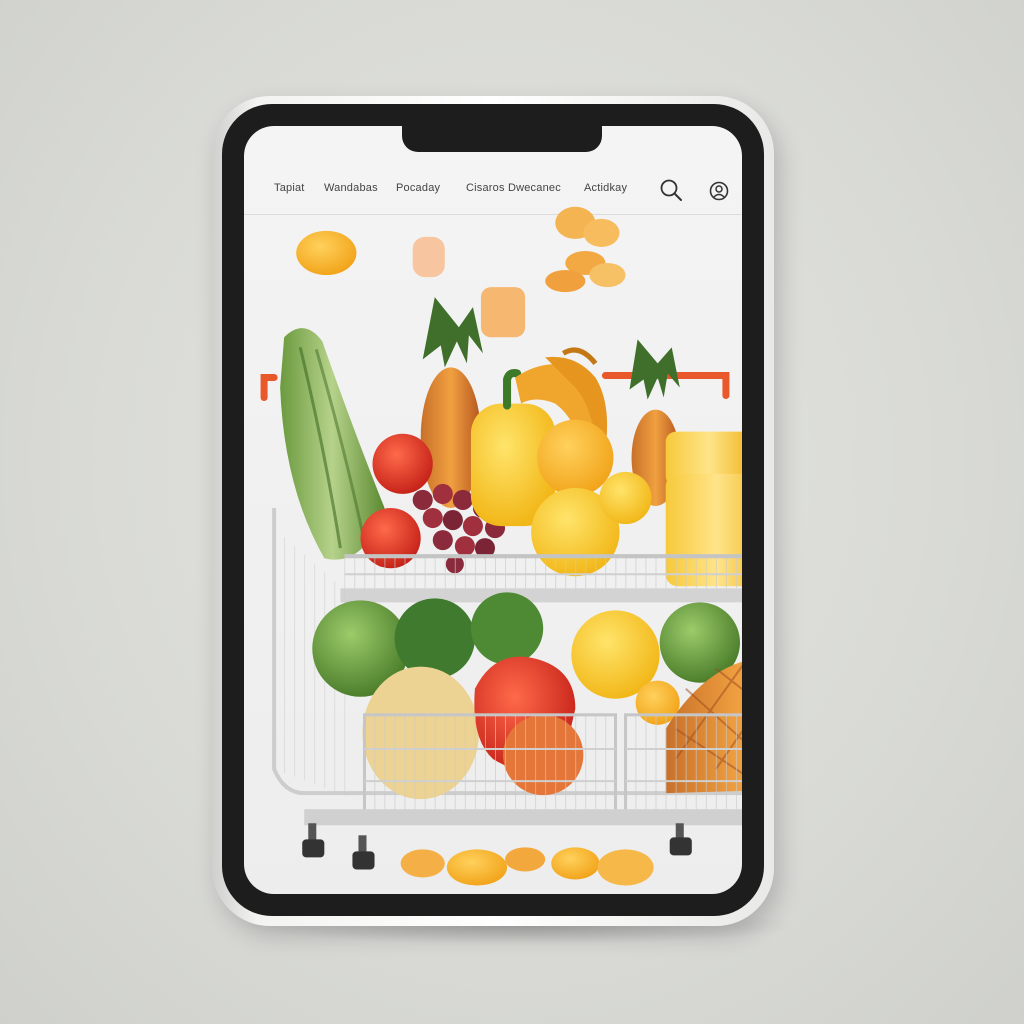 The height and width of the screenshot is (1024, 1024). What do you see at coordinates (269, 387) in the screenshot?
I see `cart-handle-left` at bounding box center [269, 387].